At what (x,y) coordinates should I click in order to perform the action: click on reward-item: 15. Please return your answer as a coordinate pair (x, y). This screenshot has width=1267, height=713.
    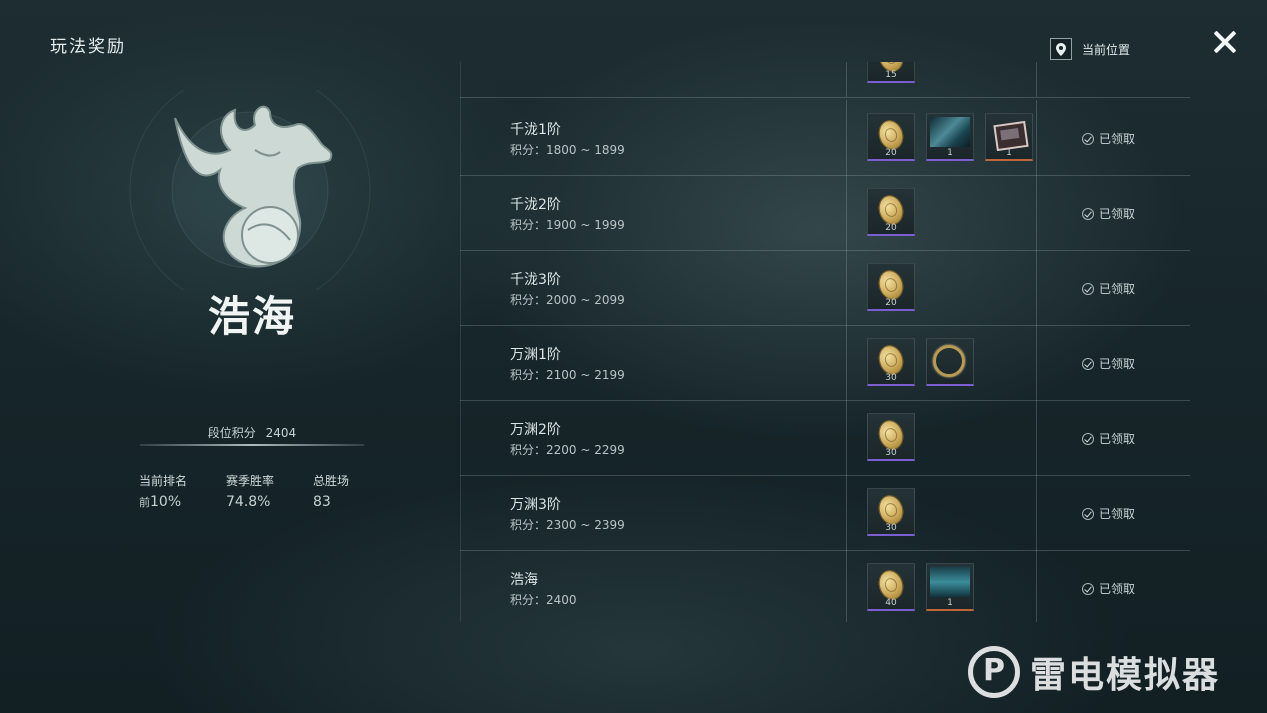
    Looking at the image, I should click on (891, 72).